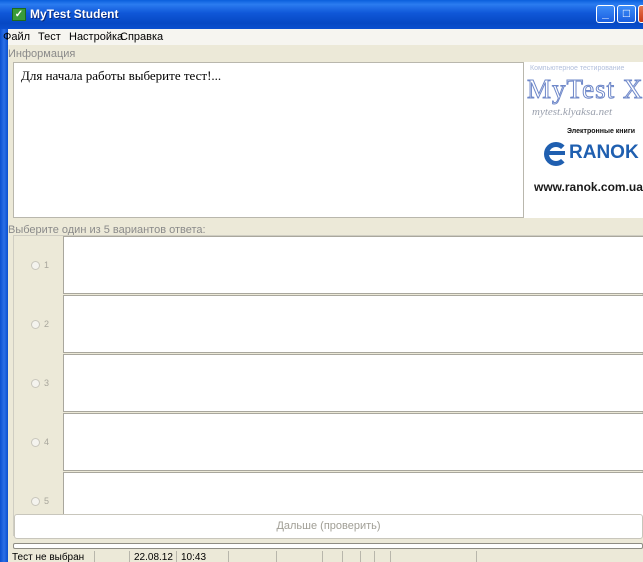 The height and width of the screenshot is (562, 643). I want to click on answer-number: 4, so click(47, 442).